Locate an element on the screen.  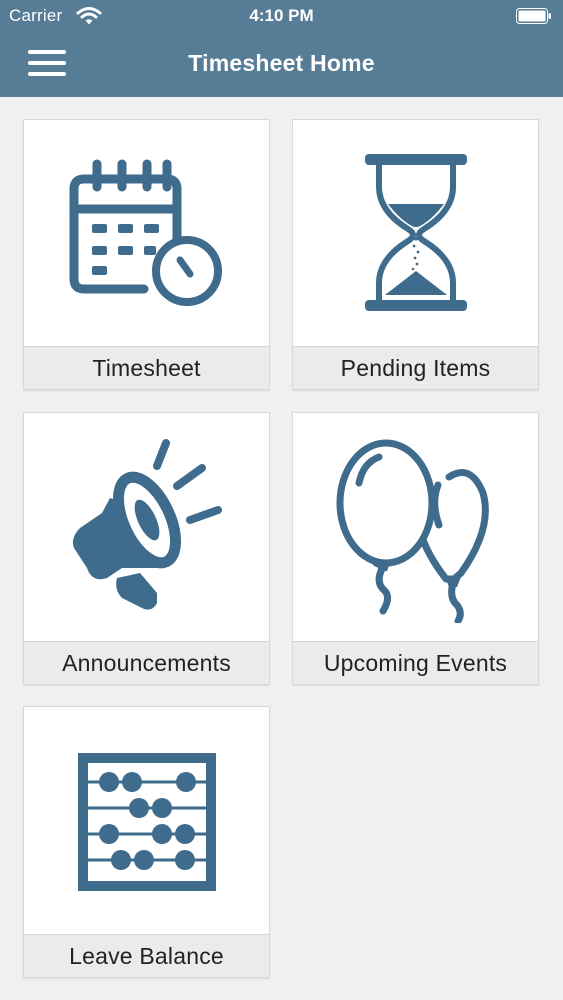
page-title: Timesheet Home is located at coordinates (281, 63).